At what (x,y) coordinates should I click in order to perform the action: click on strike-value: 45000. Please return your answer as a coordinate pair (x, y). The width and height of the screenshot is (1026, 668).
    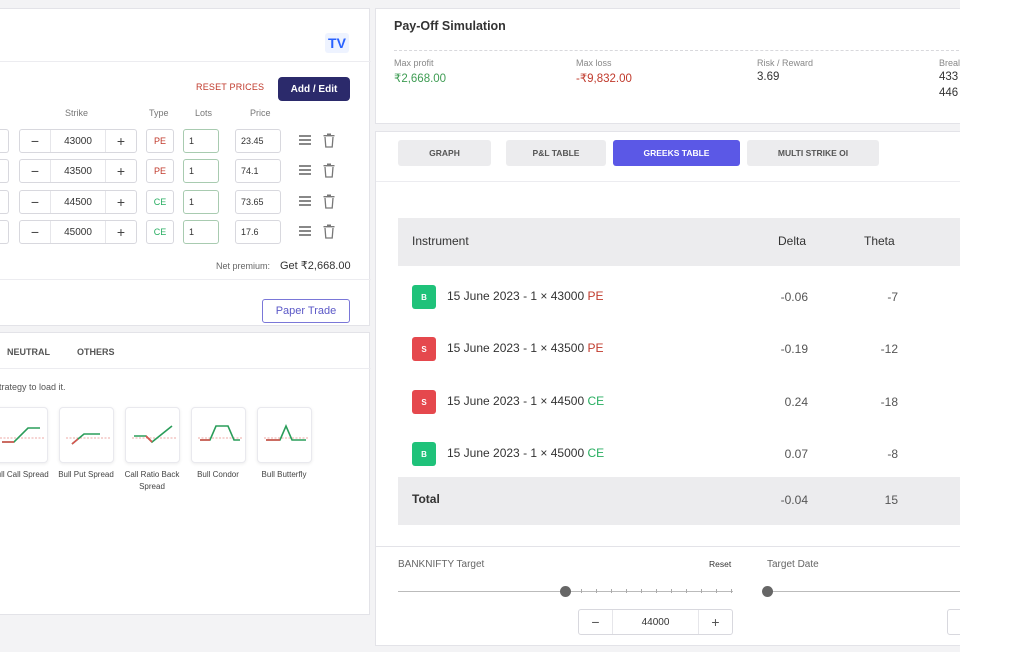
    Looking at the image, I should click on (78, 232).